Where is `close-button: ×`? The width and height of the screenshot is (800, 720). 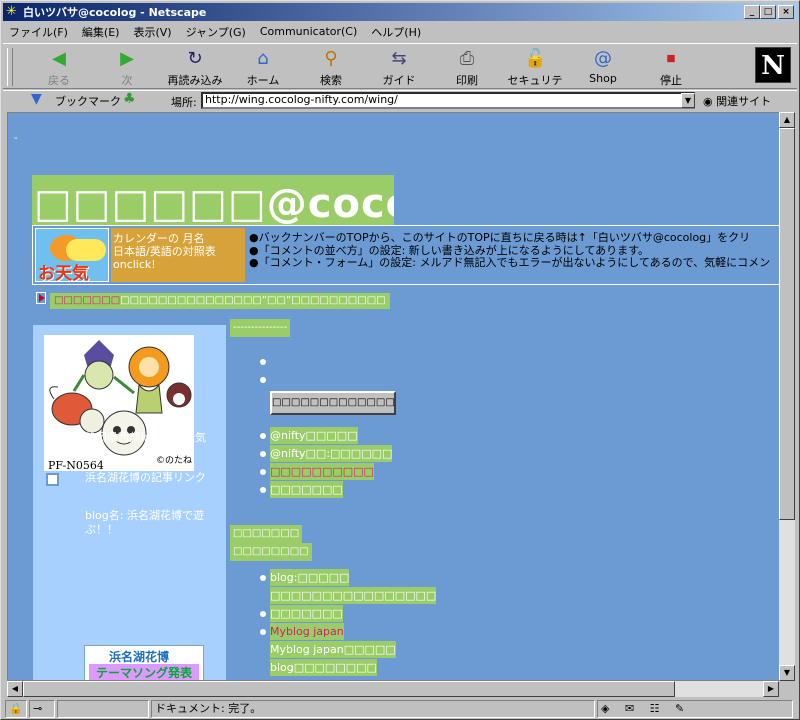 close-button: × is located at coordinates (786, 12).